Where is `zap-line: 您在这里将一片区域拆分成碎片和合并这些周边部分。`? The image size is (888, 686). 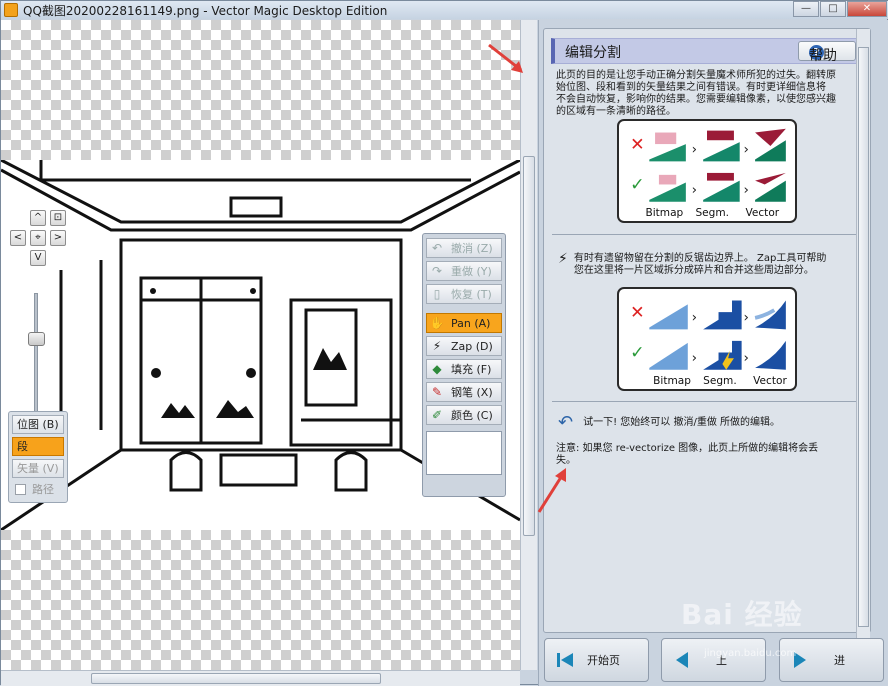
zap-line: 您在这里将一片区域拆分成碎片和合并这些周边部分。 is located at coordinates (693, 270).